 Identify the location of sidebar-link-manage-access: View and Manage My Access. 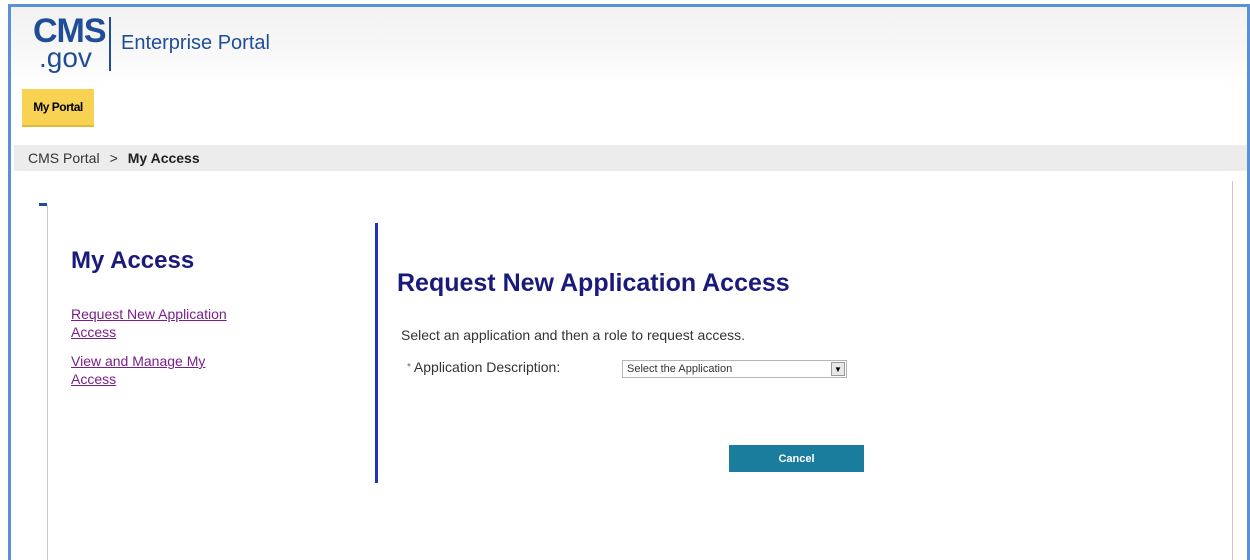
(161, 370).